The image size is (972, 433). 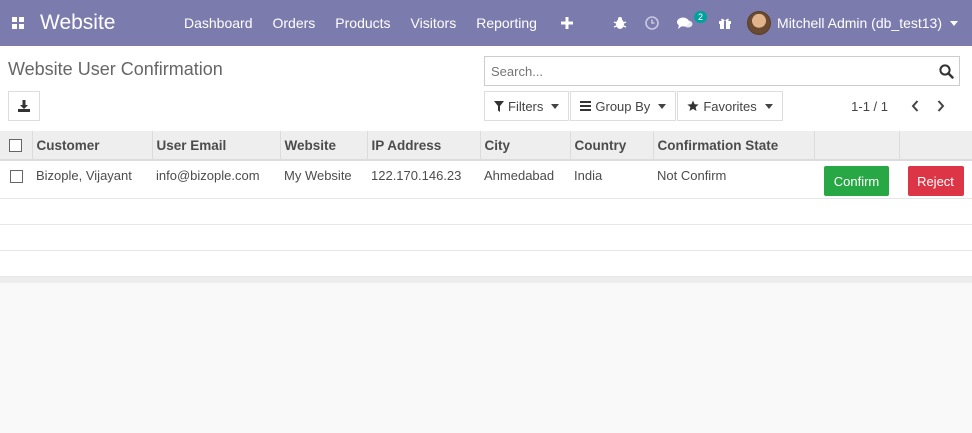 I want to click on pager-value: 1-1 / 1, so click(x=869, y=106).